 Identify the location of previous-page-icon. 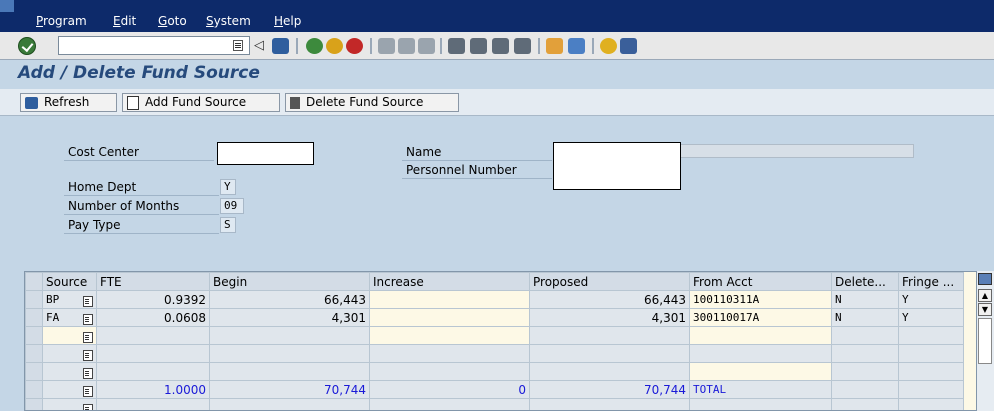
(478, 46).